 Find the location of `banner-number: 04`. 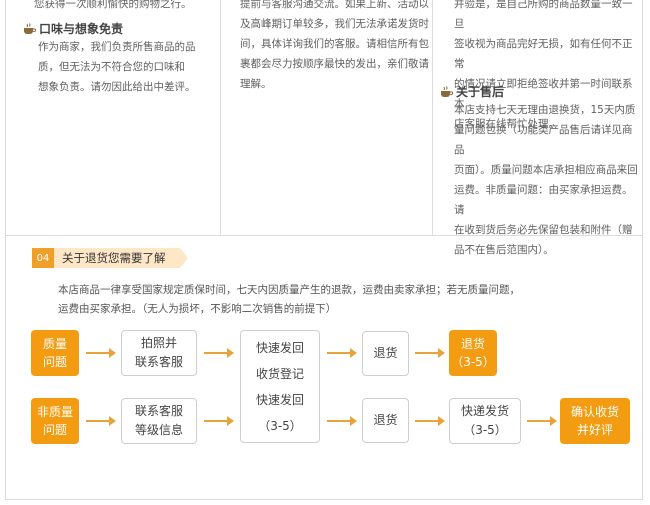

banner-number: 04 is located at coordinates (43, 258).